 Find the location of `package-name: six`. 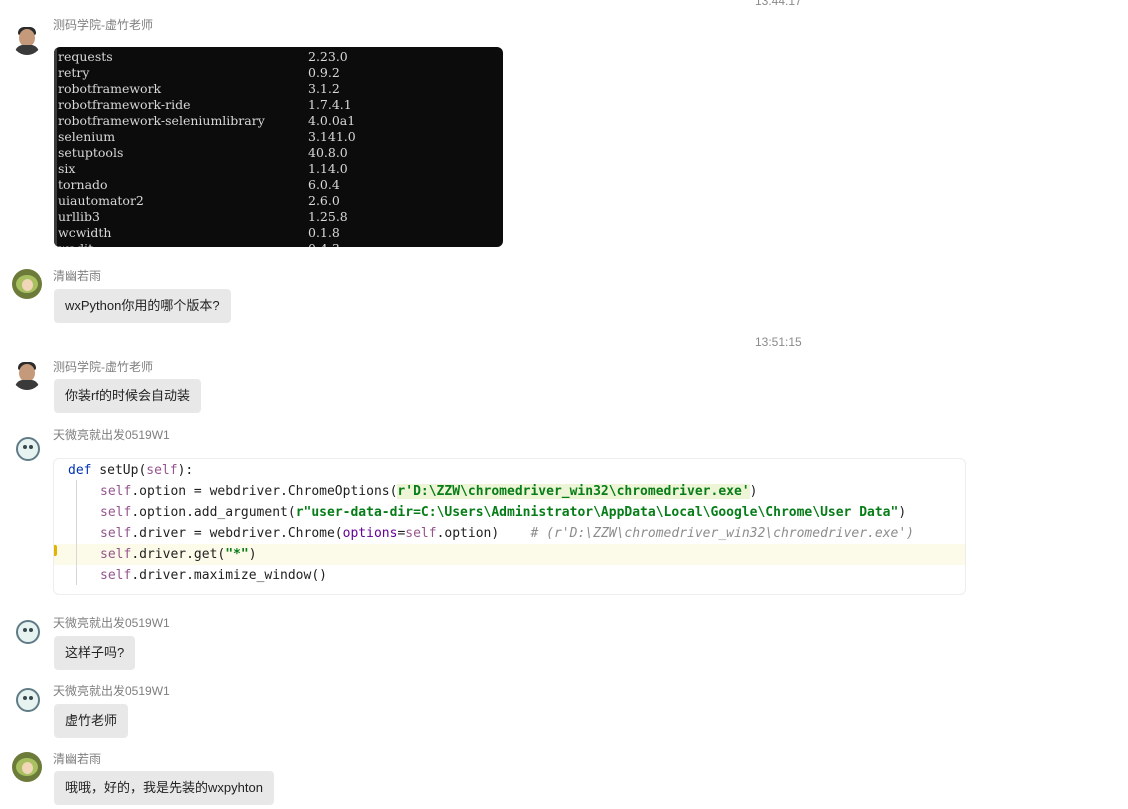

package-name: six is located at coordinates (67, 168).